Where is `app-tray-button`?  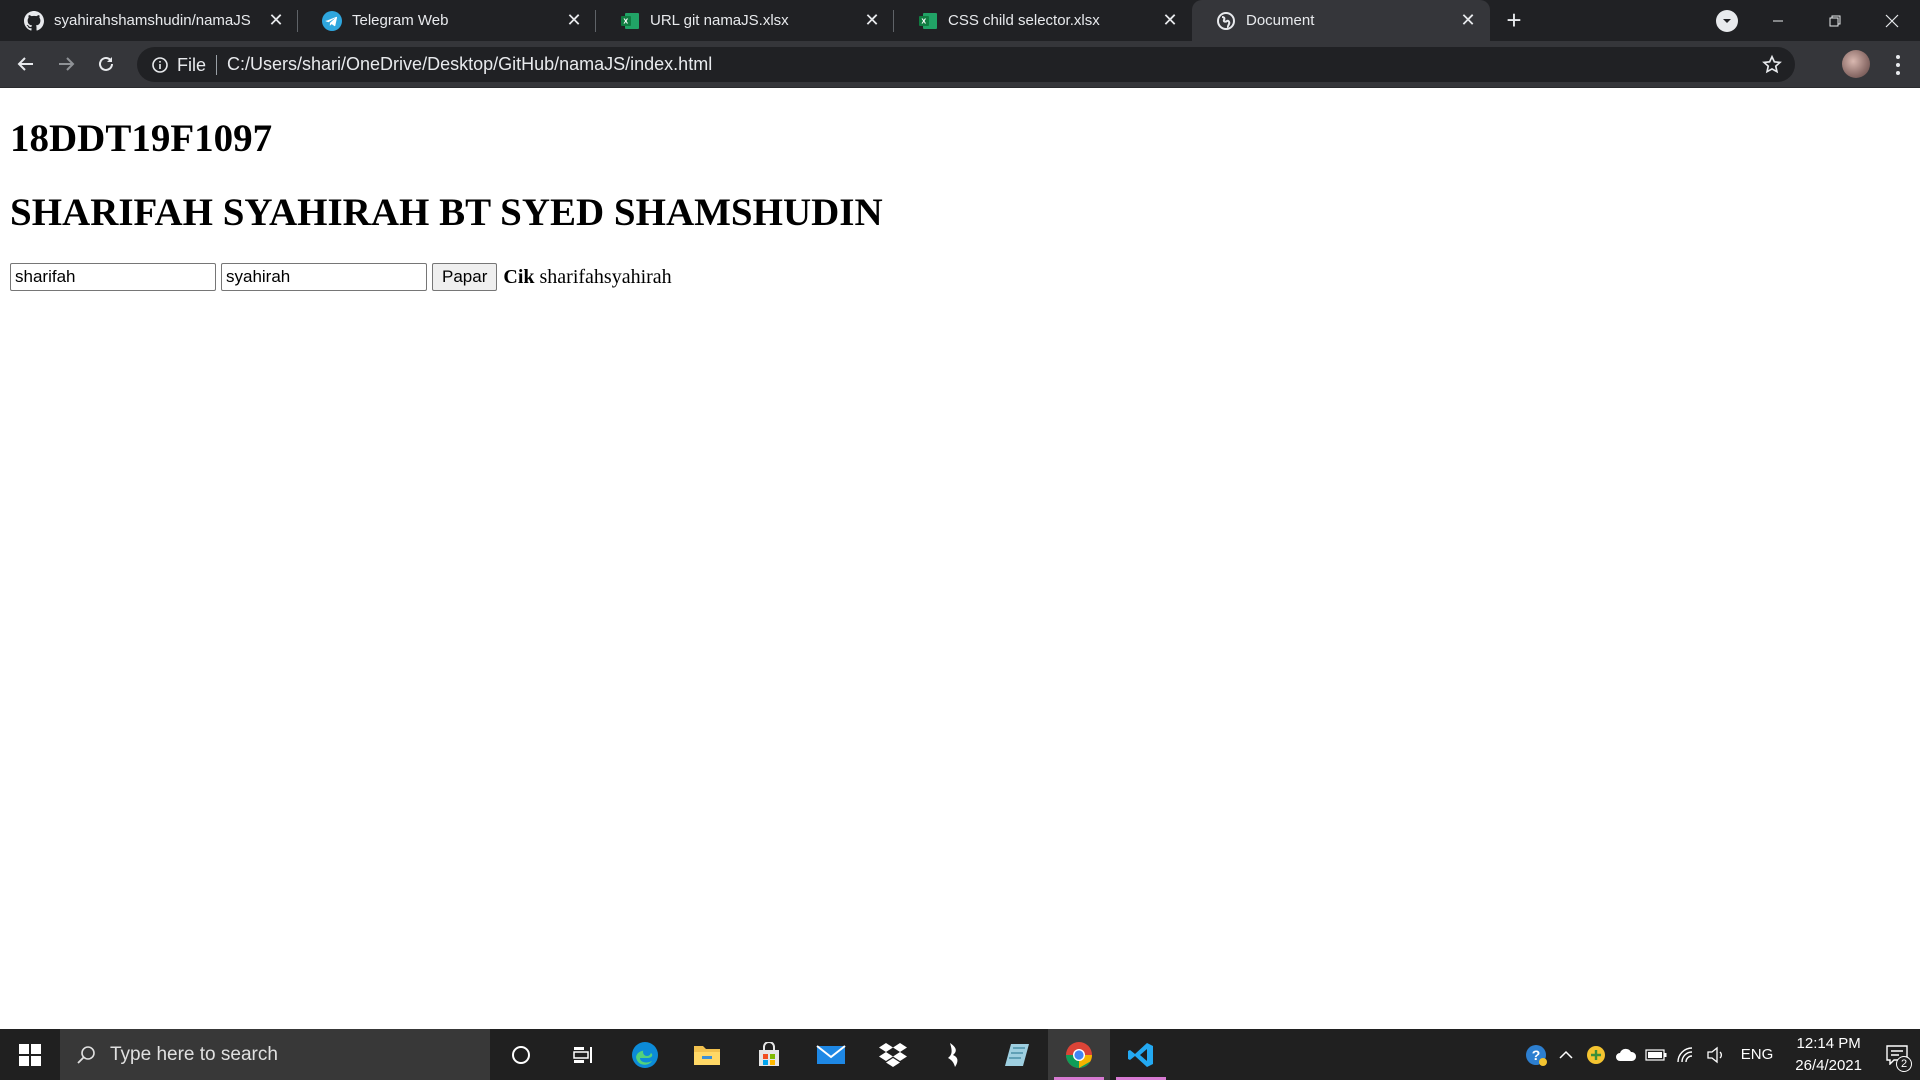
app-tray-button is located at coordinates (1596, 1054).